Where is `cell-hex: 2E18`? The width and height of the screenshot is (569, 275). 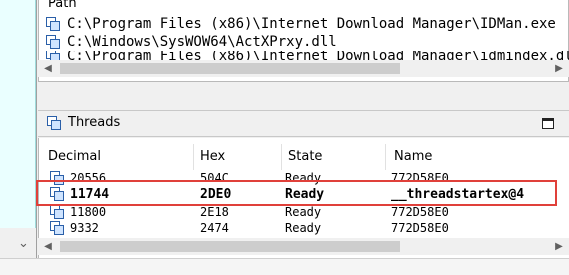
cell-hex: 2E18 is located at coordinates (214, 212).